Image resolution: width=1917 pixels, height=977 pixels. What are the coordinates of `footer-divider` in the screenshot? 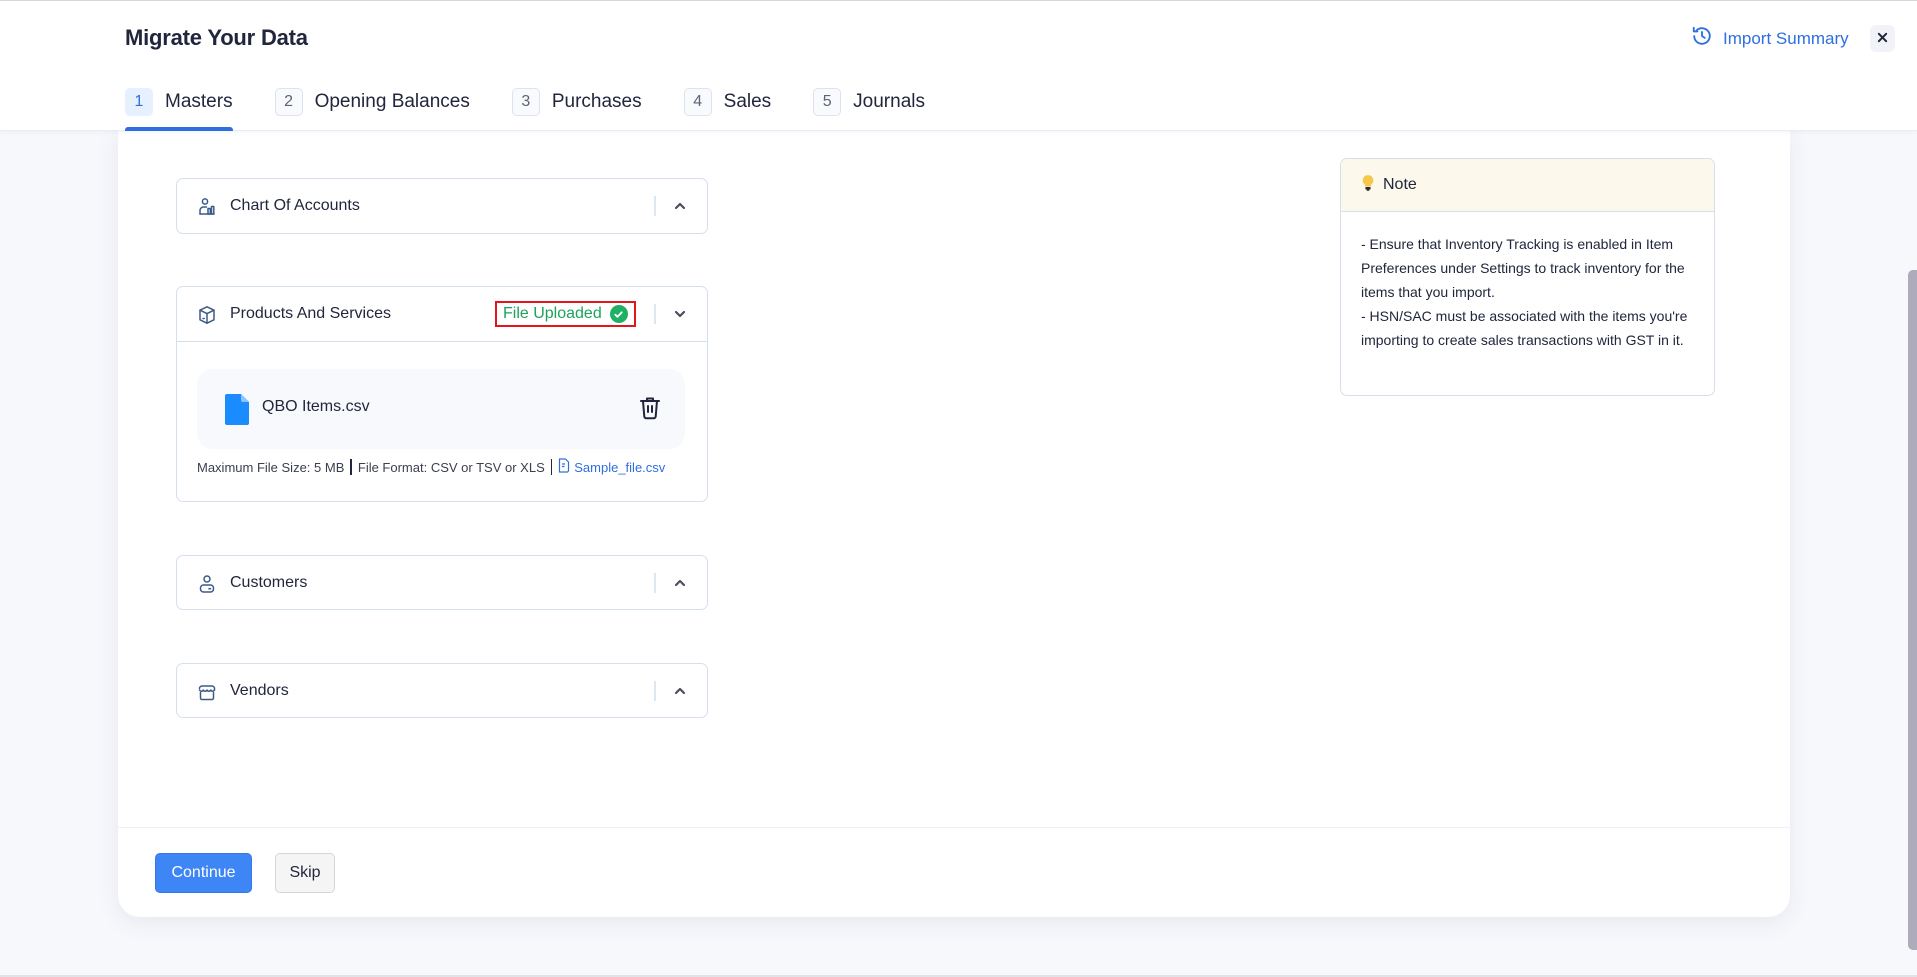 It's located at (954, 827).